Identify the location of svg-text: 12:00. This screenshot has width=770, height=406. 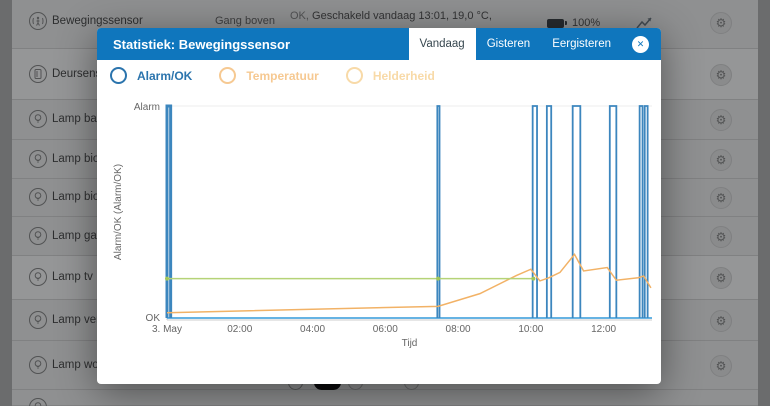
(603, 329).